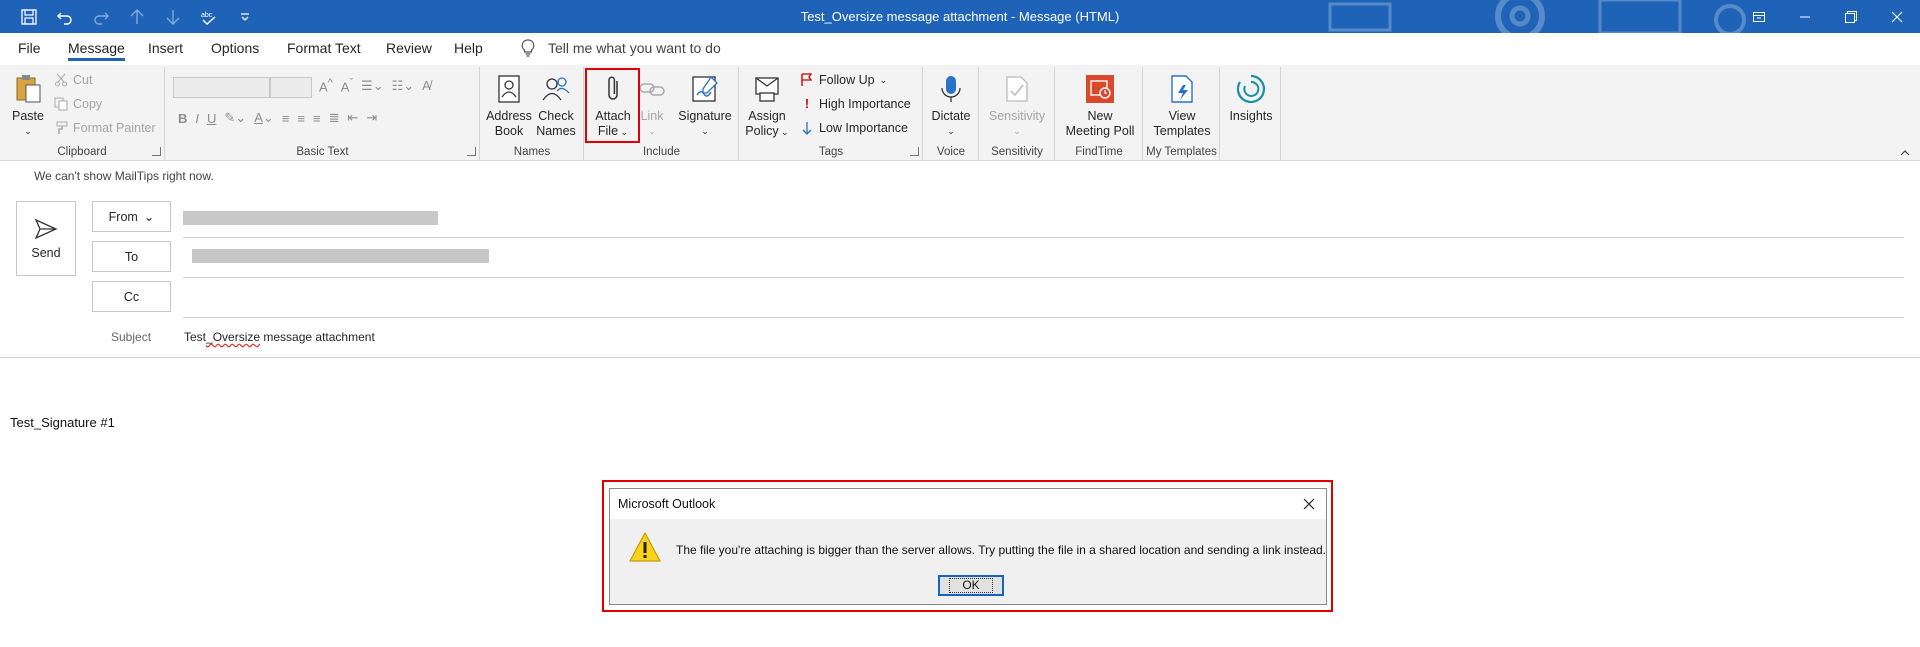  What do you see at coordinates (532, 152) in the screenshot?
I see `names-group-label: Names` at bounding box center [532, 152].